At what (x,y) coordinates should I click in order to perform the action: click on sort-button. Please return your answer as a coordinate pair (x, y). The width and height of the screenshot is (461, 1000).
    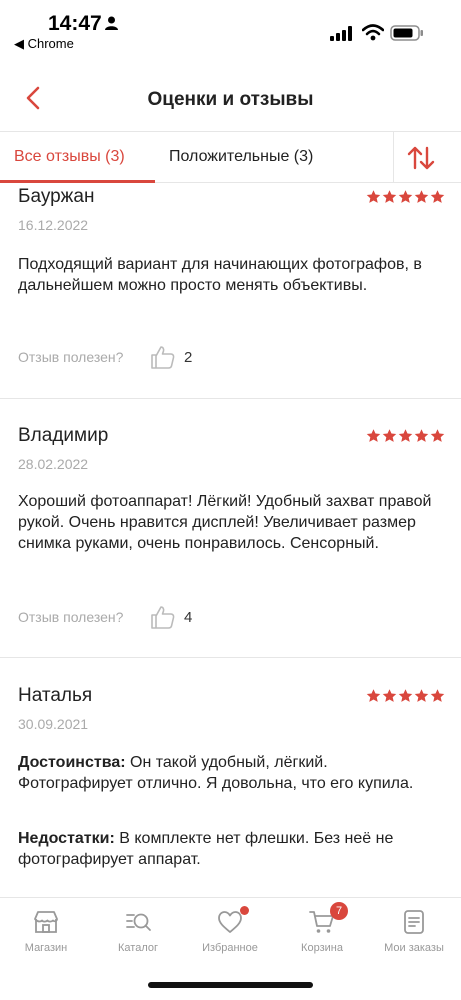
    Looking at the image, I should click on (427, 158).